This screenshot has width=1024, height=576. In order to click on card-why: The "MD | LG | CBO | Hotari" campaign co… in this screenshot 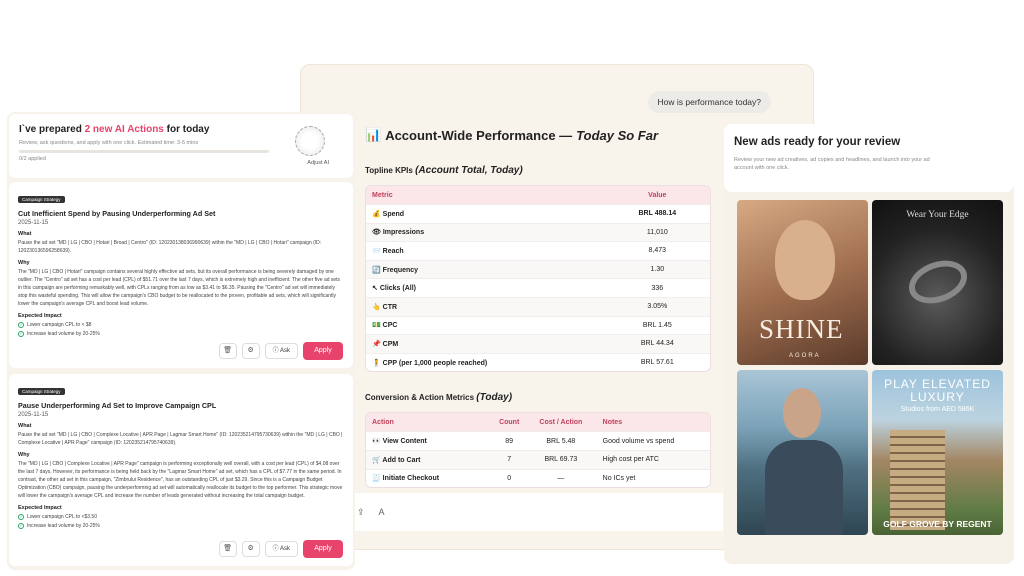, I will do `click(179, 288)`.